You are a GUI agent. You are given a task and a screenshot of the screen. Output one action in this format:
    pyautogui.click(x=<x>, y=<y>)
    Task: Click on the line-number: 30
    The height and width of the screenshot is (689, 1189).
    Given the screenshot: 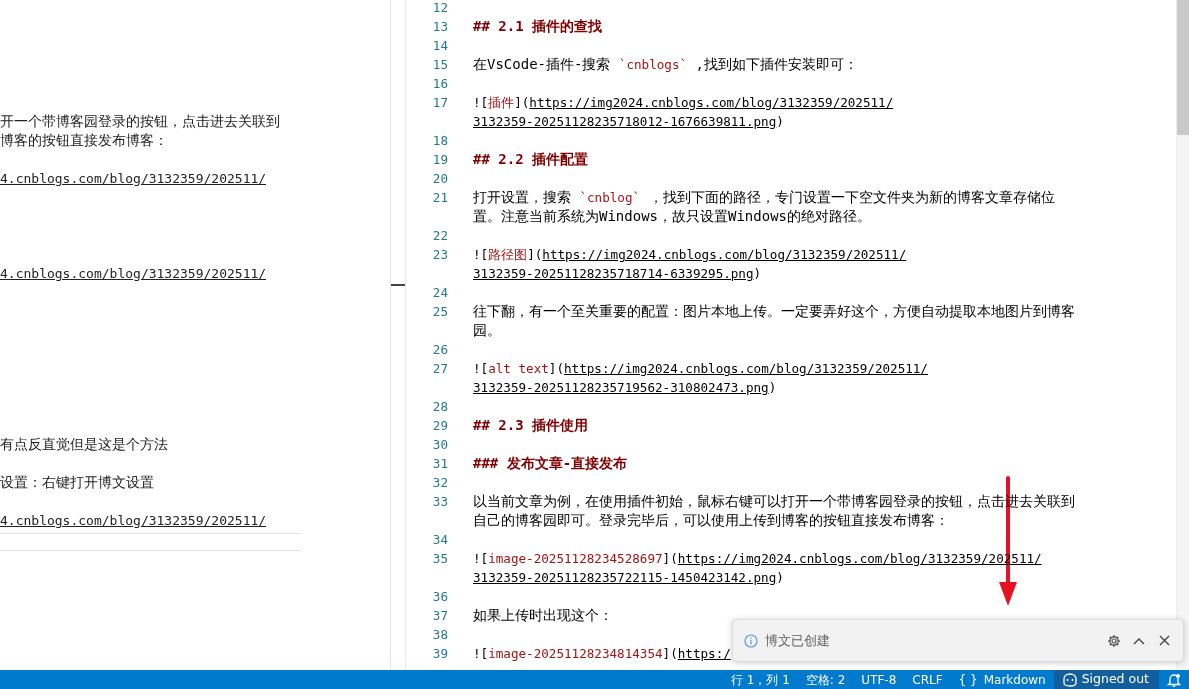 What is the action you would take?
    pyautogui.click(x=440, y=444)
    